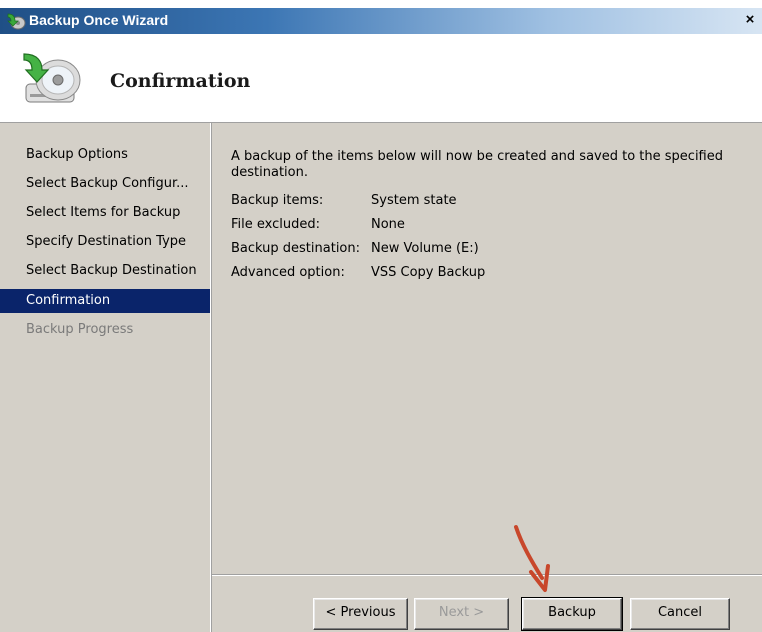 The width and height of the screenshot is (762, 632). I want to click on footer-divider, so click(487, 575).